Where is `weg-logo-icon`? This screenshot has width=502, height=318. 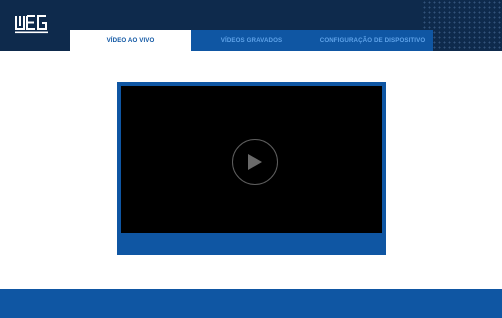
weg-logo-icon is located at coordinates (31, 24).